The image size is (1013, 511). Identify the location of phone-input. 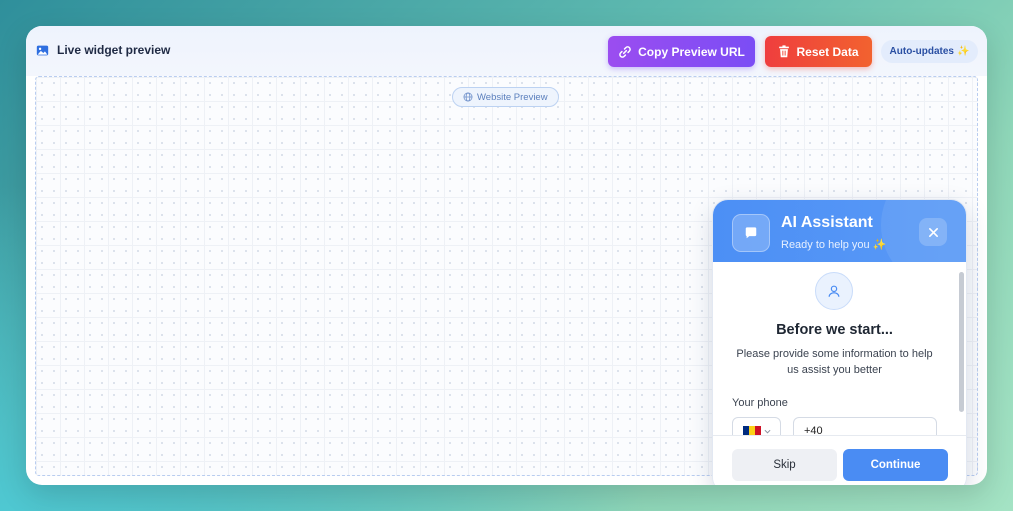
(865, 426).